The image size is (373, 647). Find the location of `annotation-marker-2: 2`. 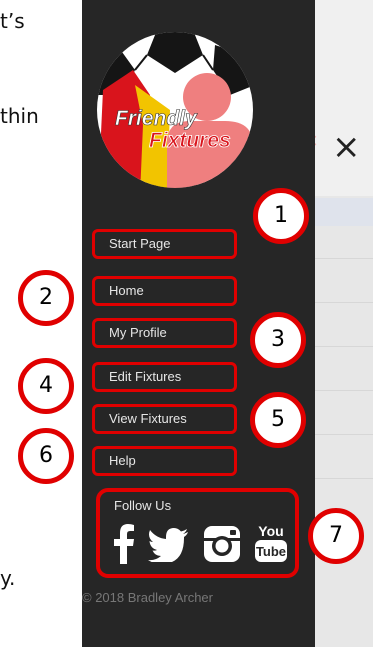

annotation-marker-2: 2 is located at coordinates (46, 298).